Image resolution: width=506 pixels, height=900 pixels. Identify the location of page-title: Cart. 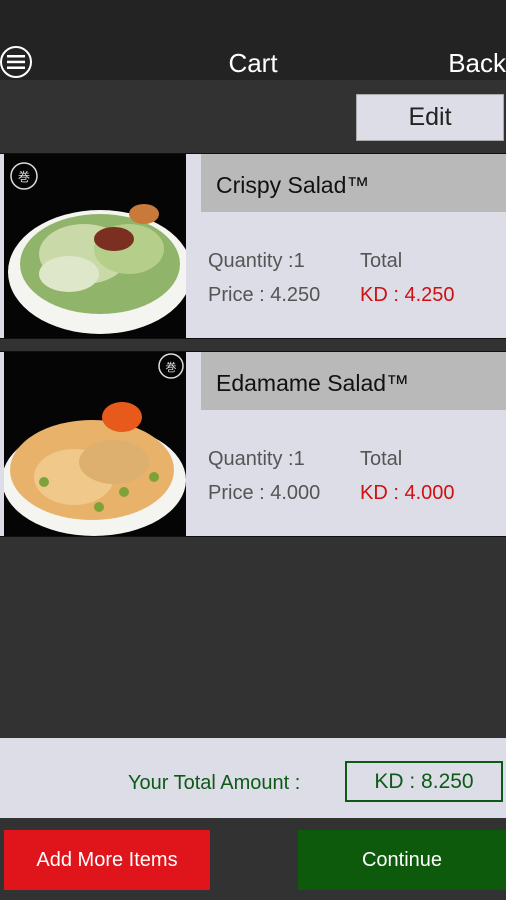
(253, 63).